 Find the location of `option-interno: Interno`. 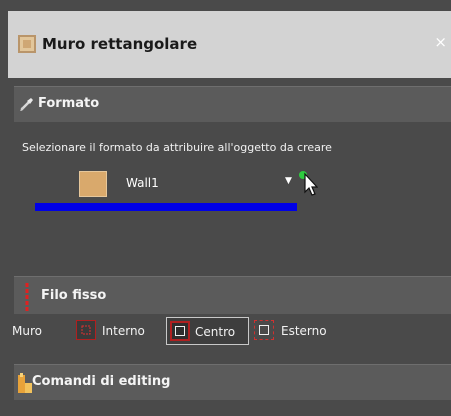

option-interno: Interno is located at coordinates (116, 331).